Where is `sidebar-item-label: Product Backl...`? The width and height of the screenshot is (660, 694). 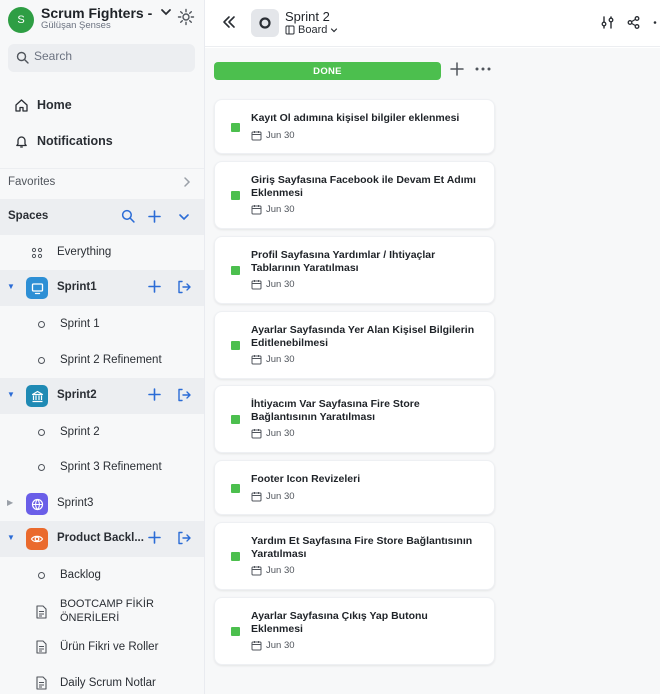
sidebar-item-label: Product Backl... is located at coordinates (100, 538).